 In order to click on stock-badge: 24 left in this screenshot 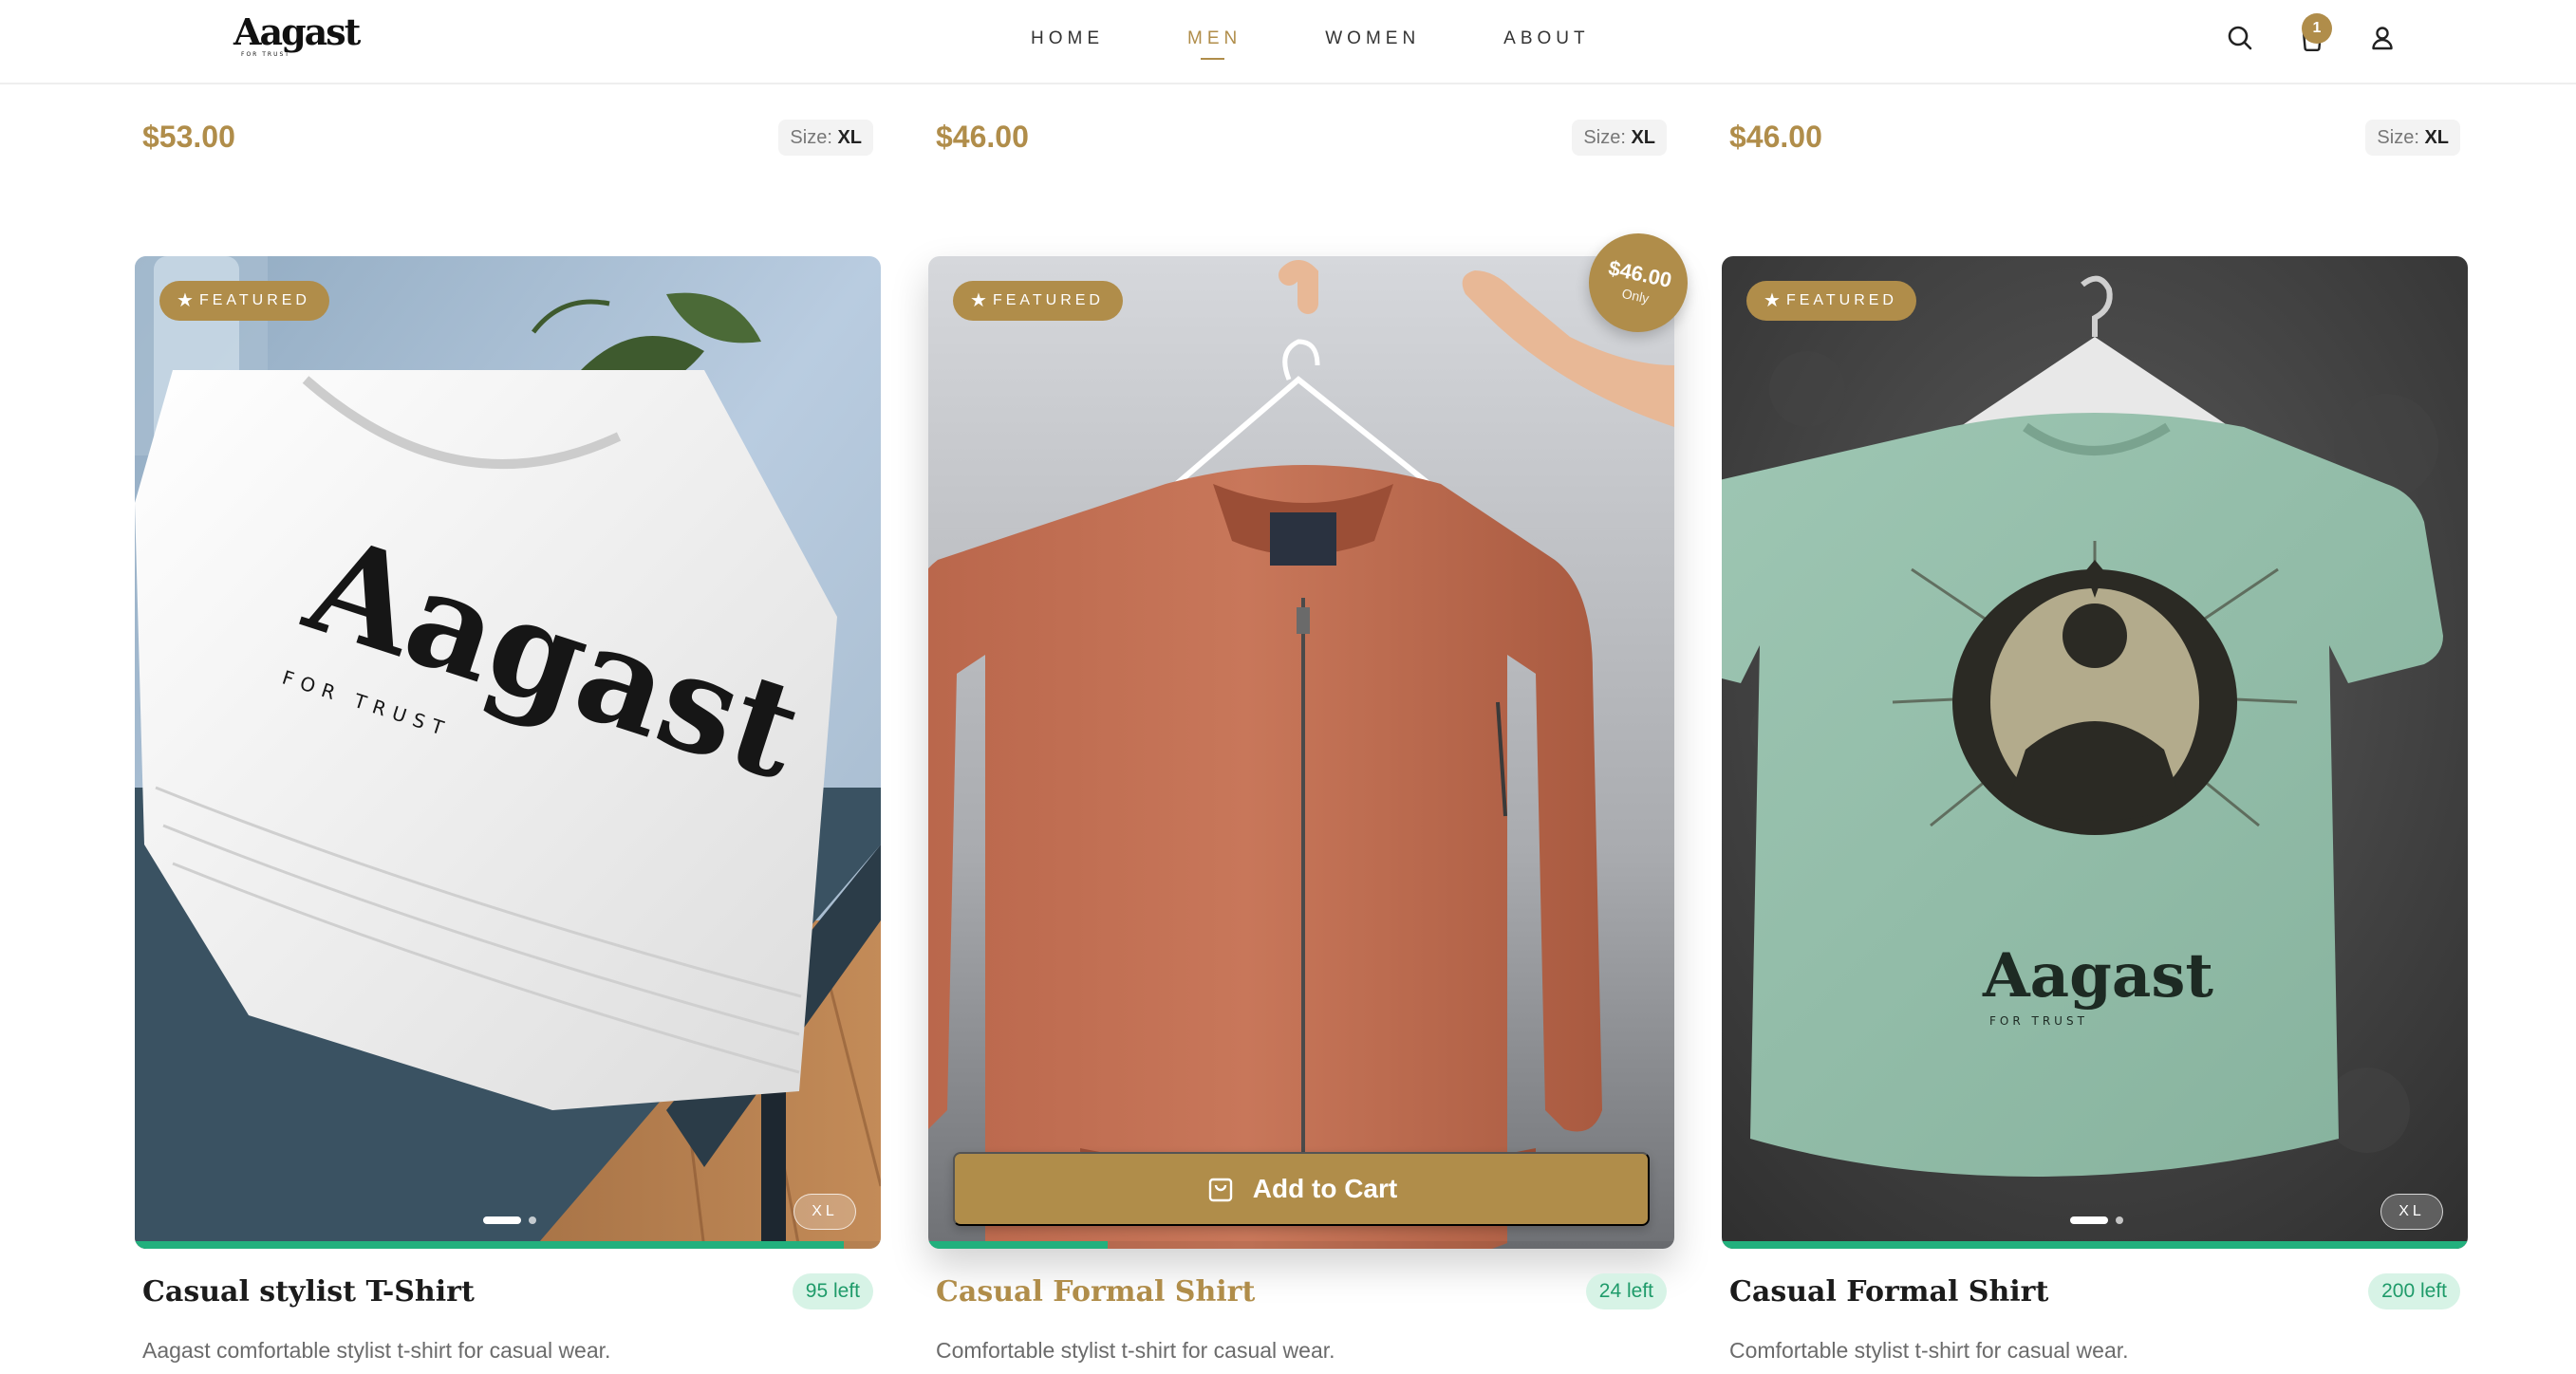, I will do `click(1626, 1291)`.